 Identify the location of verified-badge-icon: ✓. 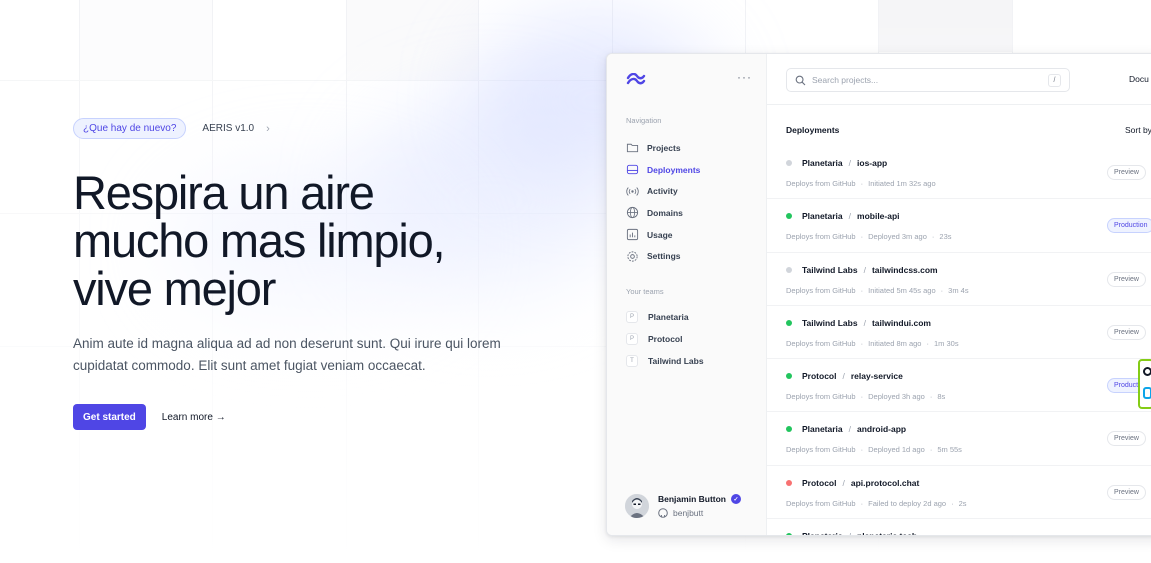
(736, 499).